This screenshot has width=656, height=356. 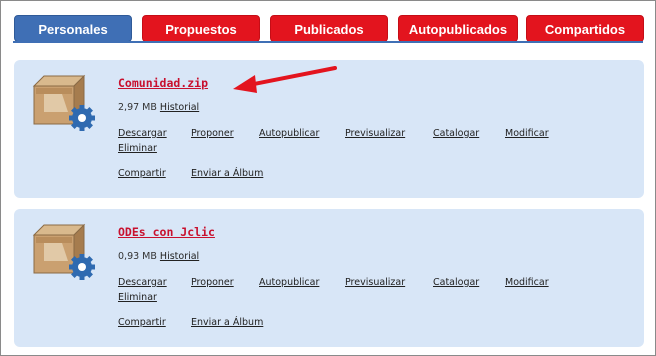 I want to click on tab-compartidos: Compartidos, so click(x=585, y=28).